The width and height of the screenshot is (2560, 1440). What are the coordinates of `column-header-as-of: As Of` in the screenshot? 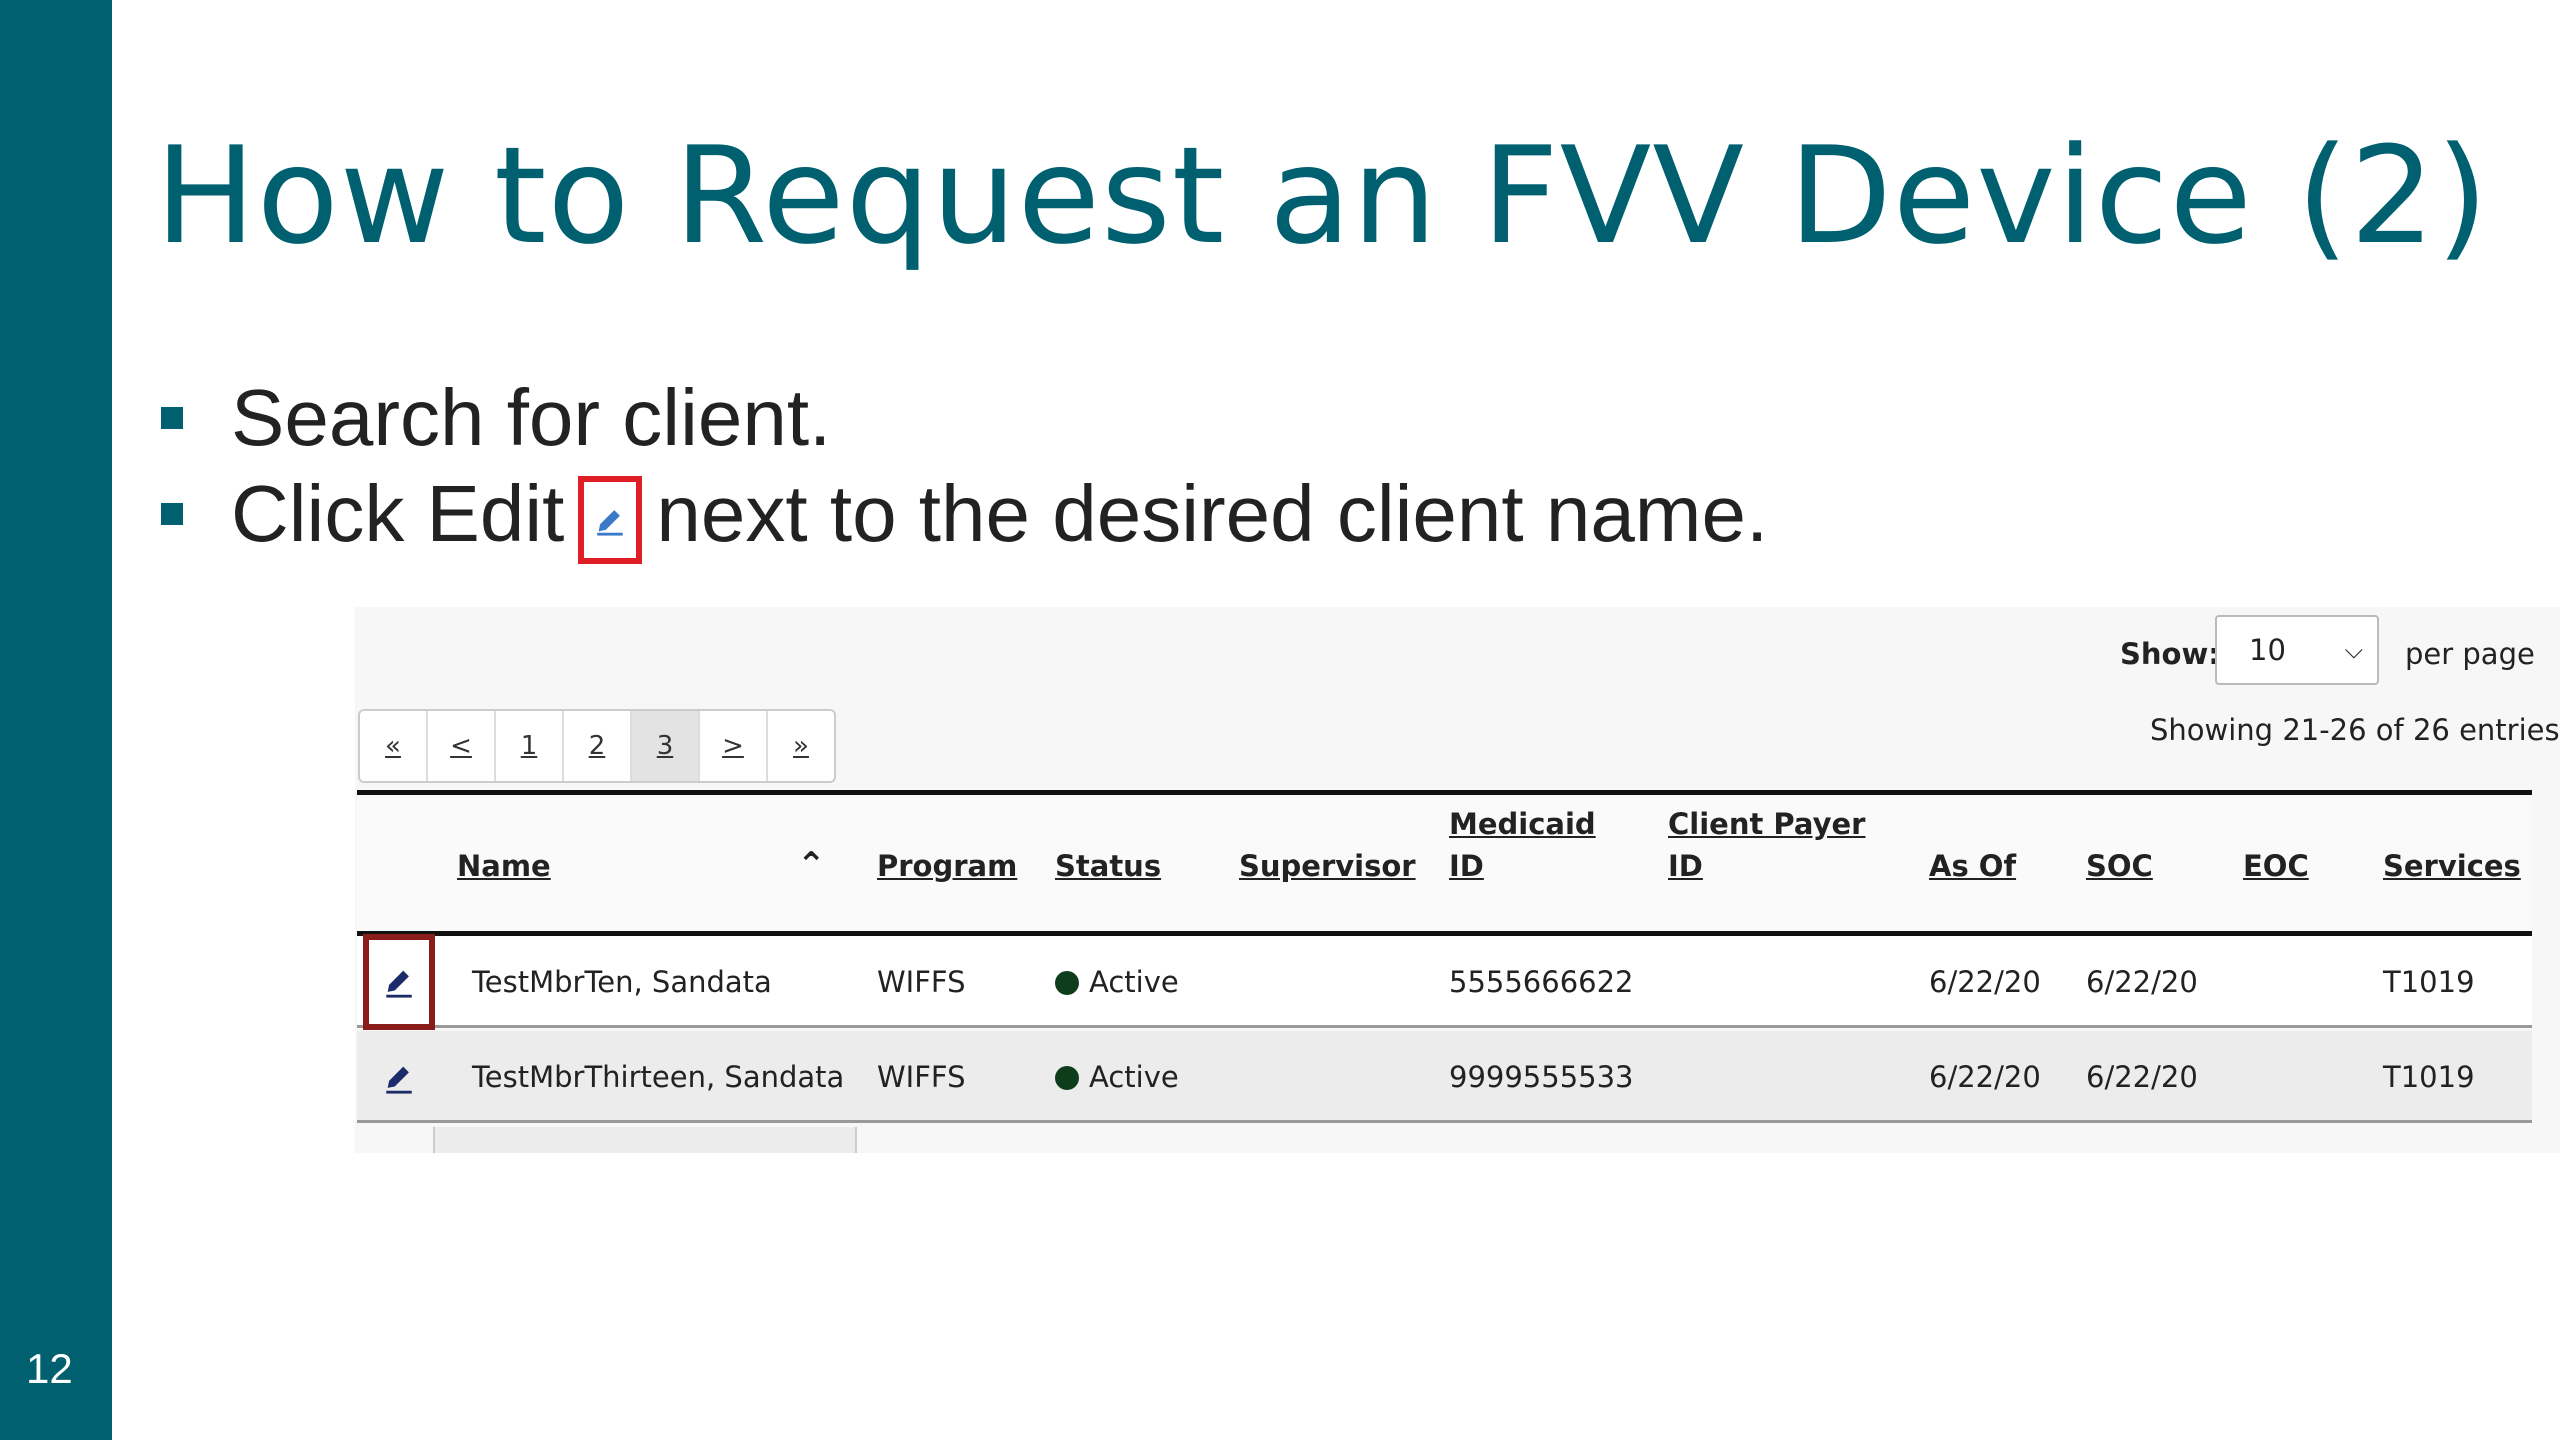 It's located at (1972, 866).